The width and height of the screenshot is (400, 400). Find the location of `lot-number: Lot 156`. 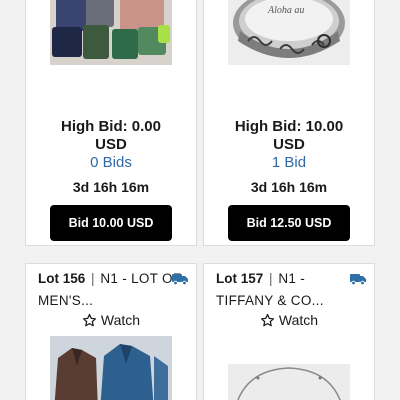

lot-number: Lot 156 is located at coordinates (62, 278).